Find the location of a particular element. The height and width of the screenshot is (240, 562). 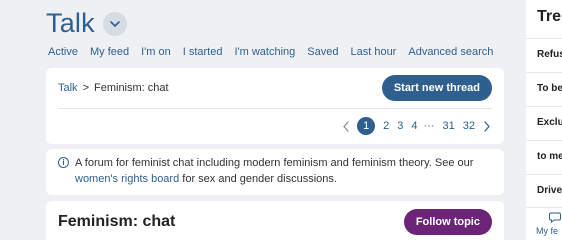

sidebar-trending-item: Drive is located at coordinates (544, 190).